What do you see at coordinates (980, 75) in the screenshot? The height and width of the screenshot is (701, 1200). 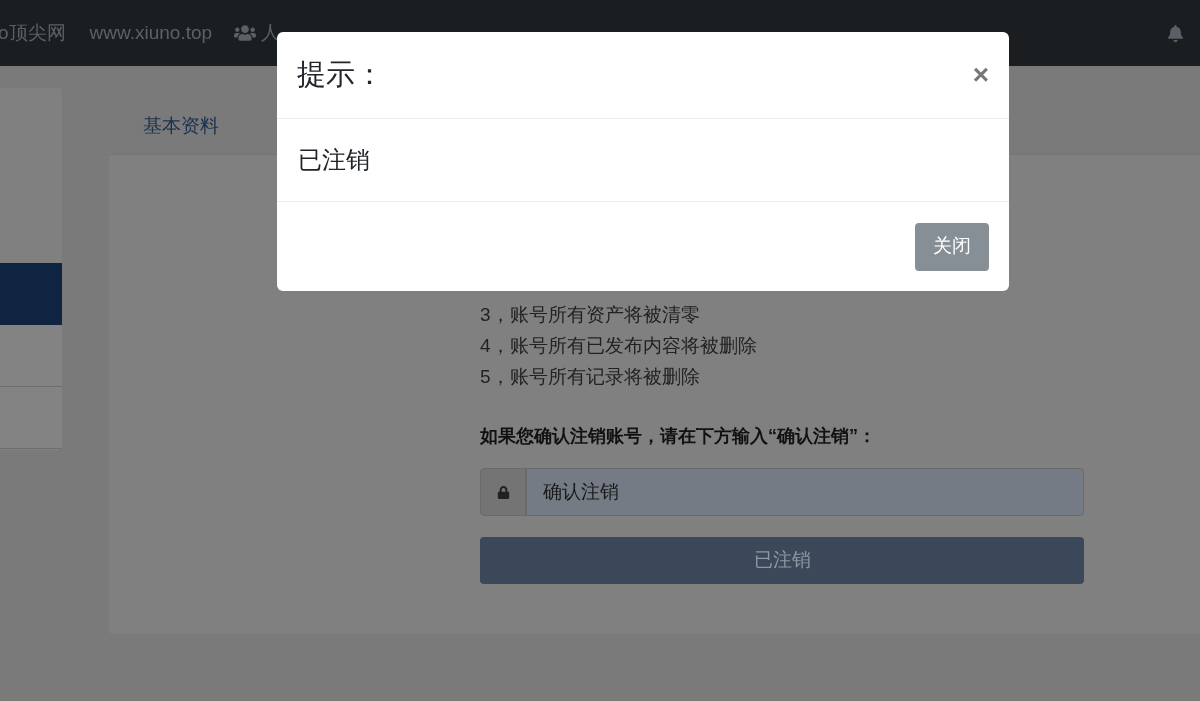 I see `close-button: ×` at bounding box center [980, 75].